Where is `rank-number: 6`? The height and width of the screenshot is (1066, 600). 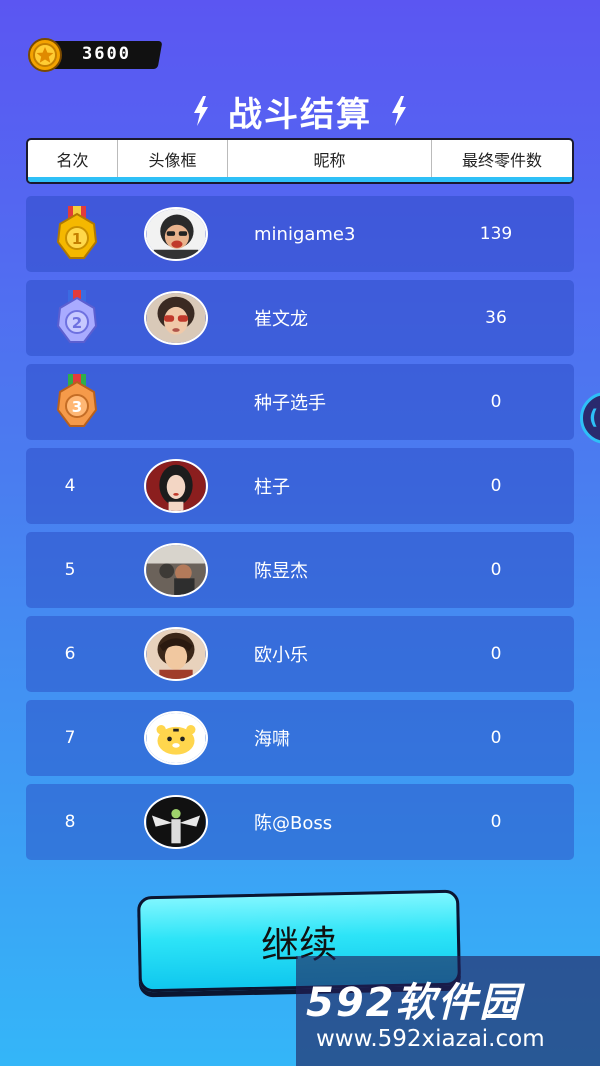
rank-number: 6 is located at coordinates (70, 654).